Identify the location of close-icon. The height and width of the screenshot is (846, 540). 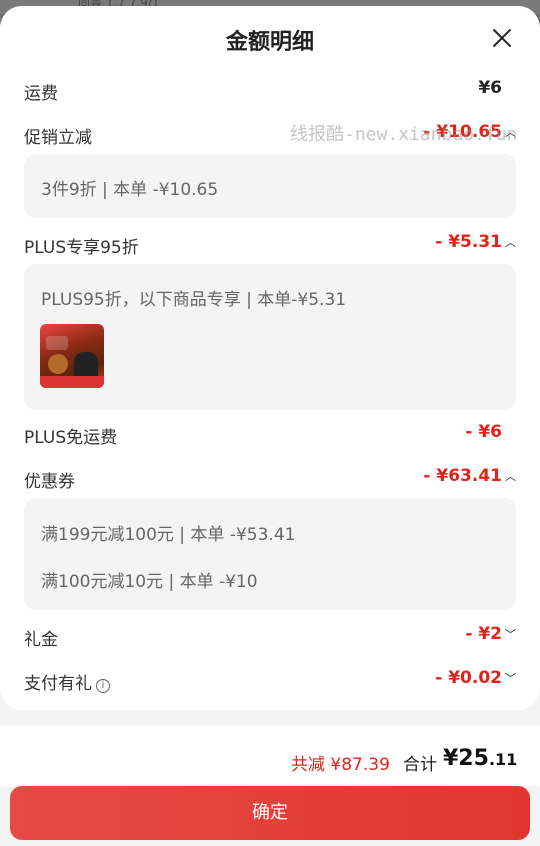
(502, 38).